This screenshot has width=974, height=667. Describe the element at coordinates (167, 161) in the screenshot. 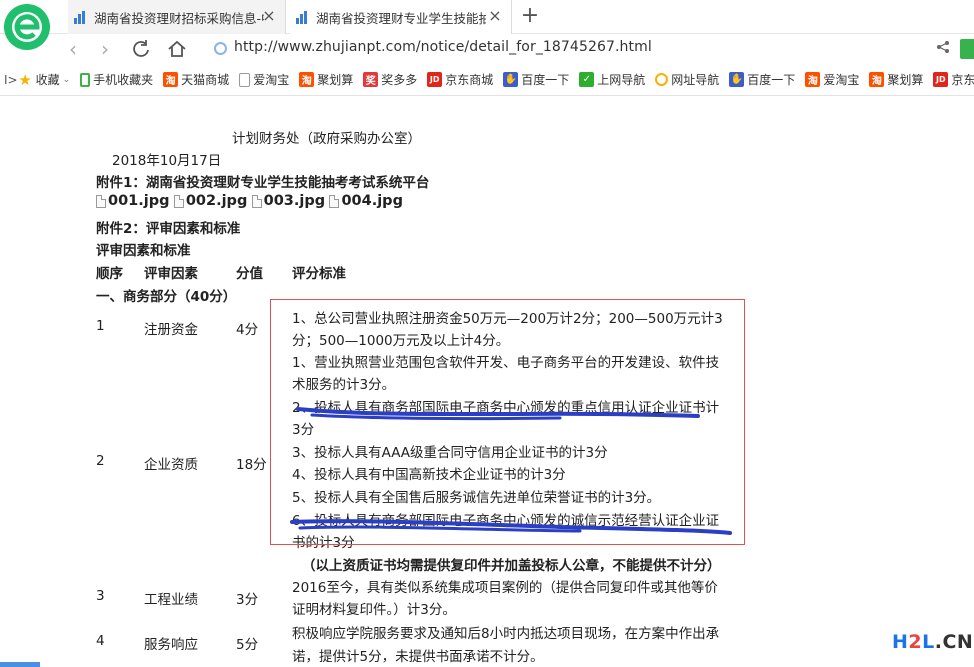

I see `notice-date: 2018年10月17日` at that location.